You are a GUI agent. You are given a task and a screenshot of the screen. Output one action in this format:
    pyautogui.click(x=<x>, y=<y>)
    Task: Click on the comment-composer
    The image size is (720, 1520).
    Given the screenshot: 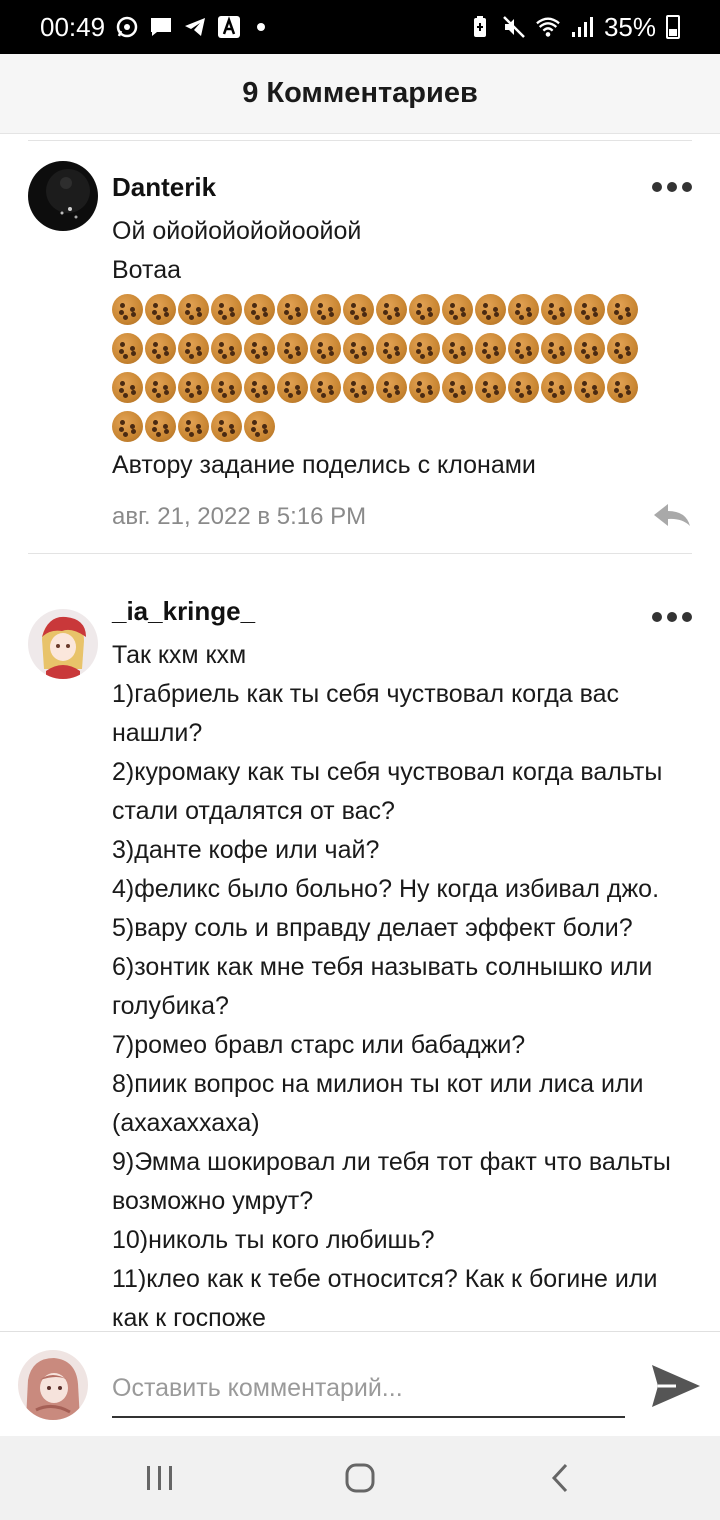 What is the action you would take?
    pyautogui.click(x=360, y=1383)
    